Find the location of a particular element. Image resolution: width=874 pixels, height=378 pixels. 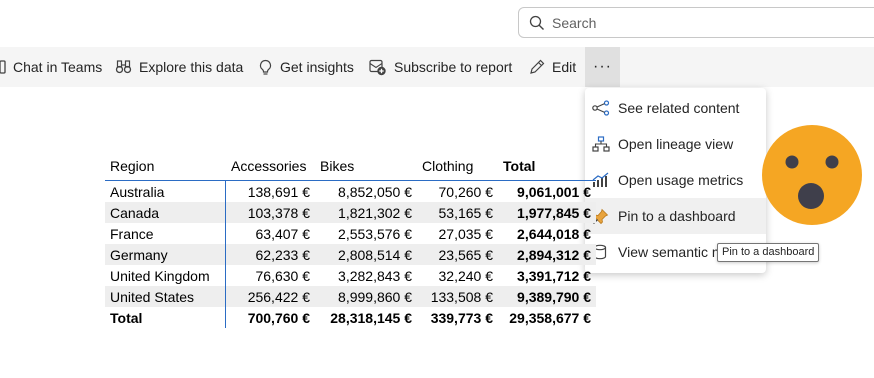

cell-accessories: 256,422 € is located at coordinates (270, 296).